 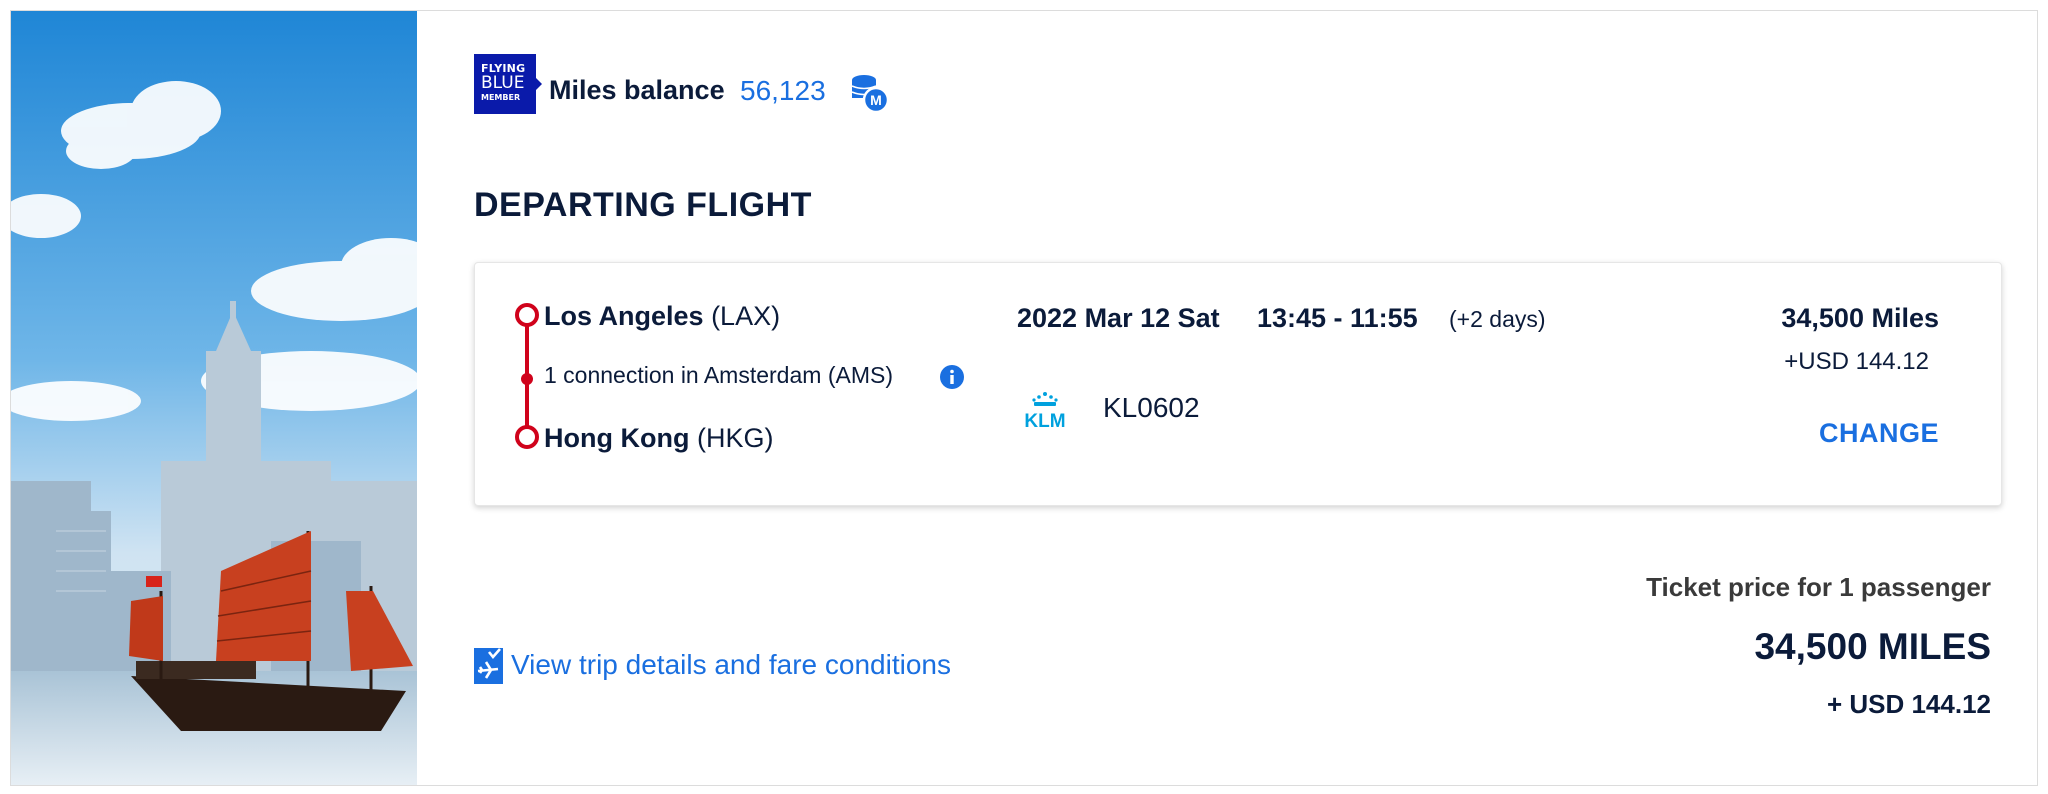 I want to click on connection-dot, so click(x=527, y=379).